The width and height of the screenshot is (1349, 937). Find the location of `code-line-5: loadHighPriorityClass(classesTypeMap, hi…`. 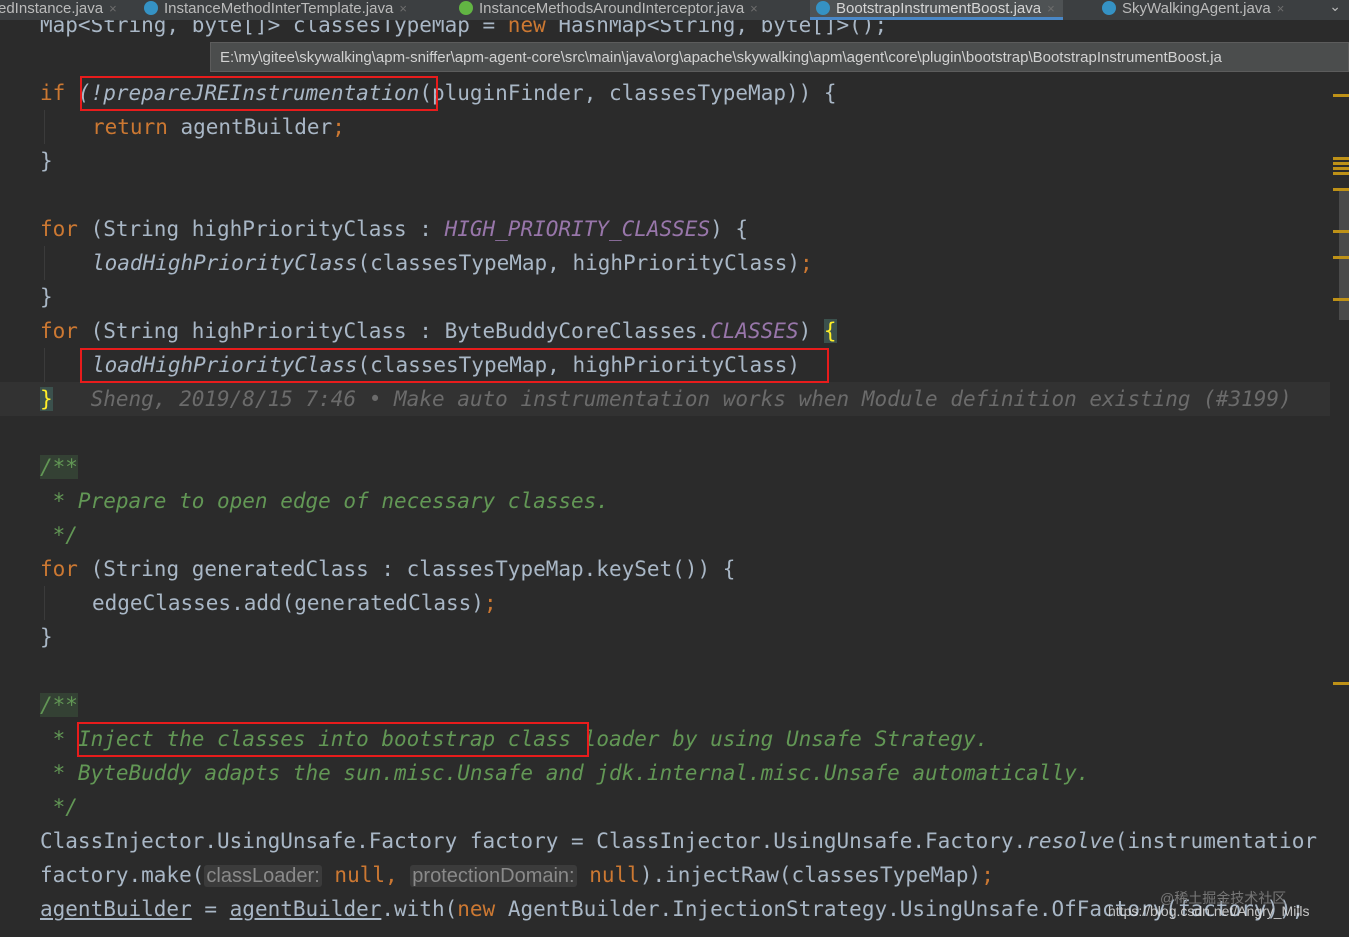

code-line-5: loadHighPriorityClass(classesTypeMap, hi… is located at coordinates (452, 263).